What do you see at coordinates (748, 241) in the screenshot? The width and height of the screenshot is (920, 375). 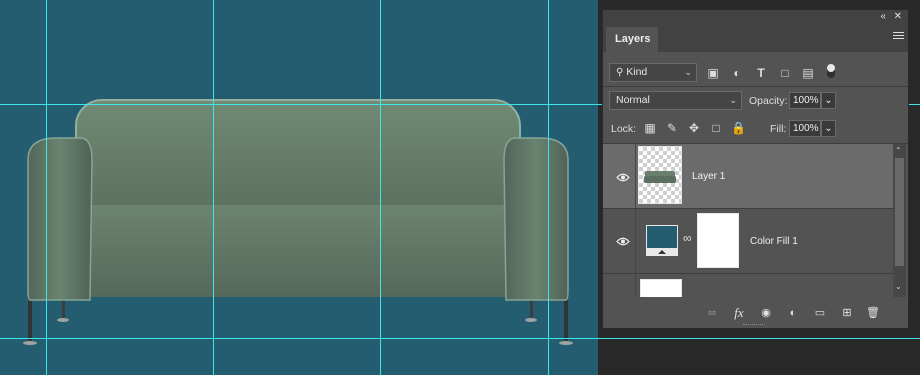 I see `layer-row-color-fill-1: ∞ Color Fill 1` at bounding box center [748, 241].